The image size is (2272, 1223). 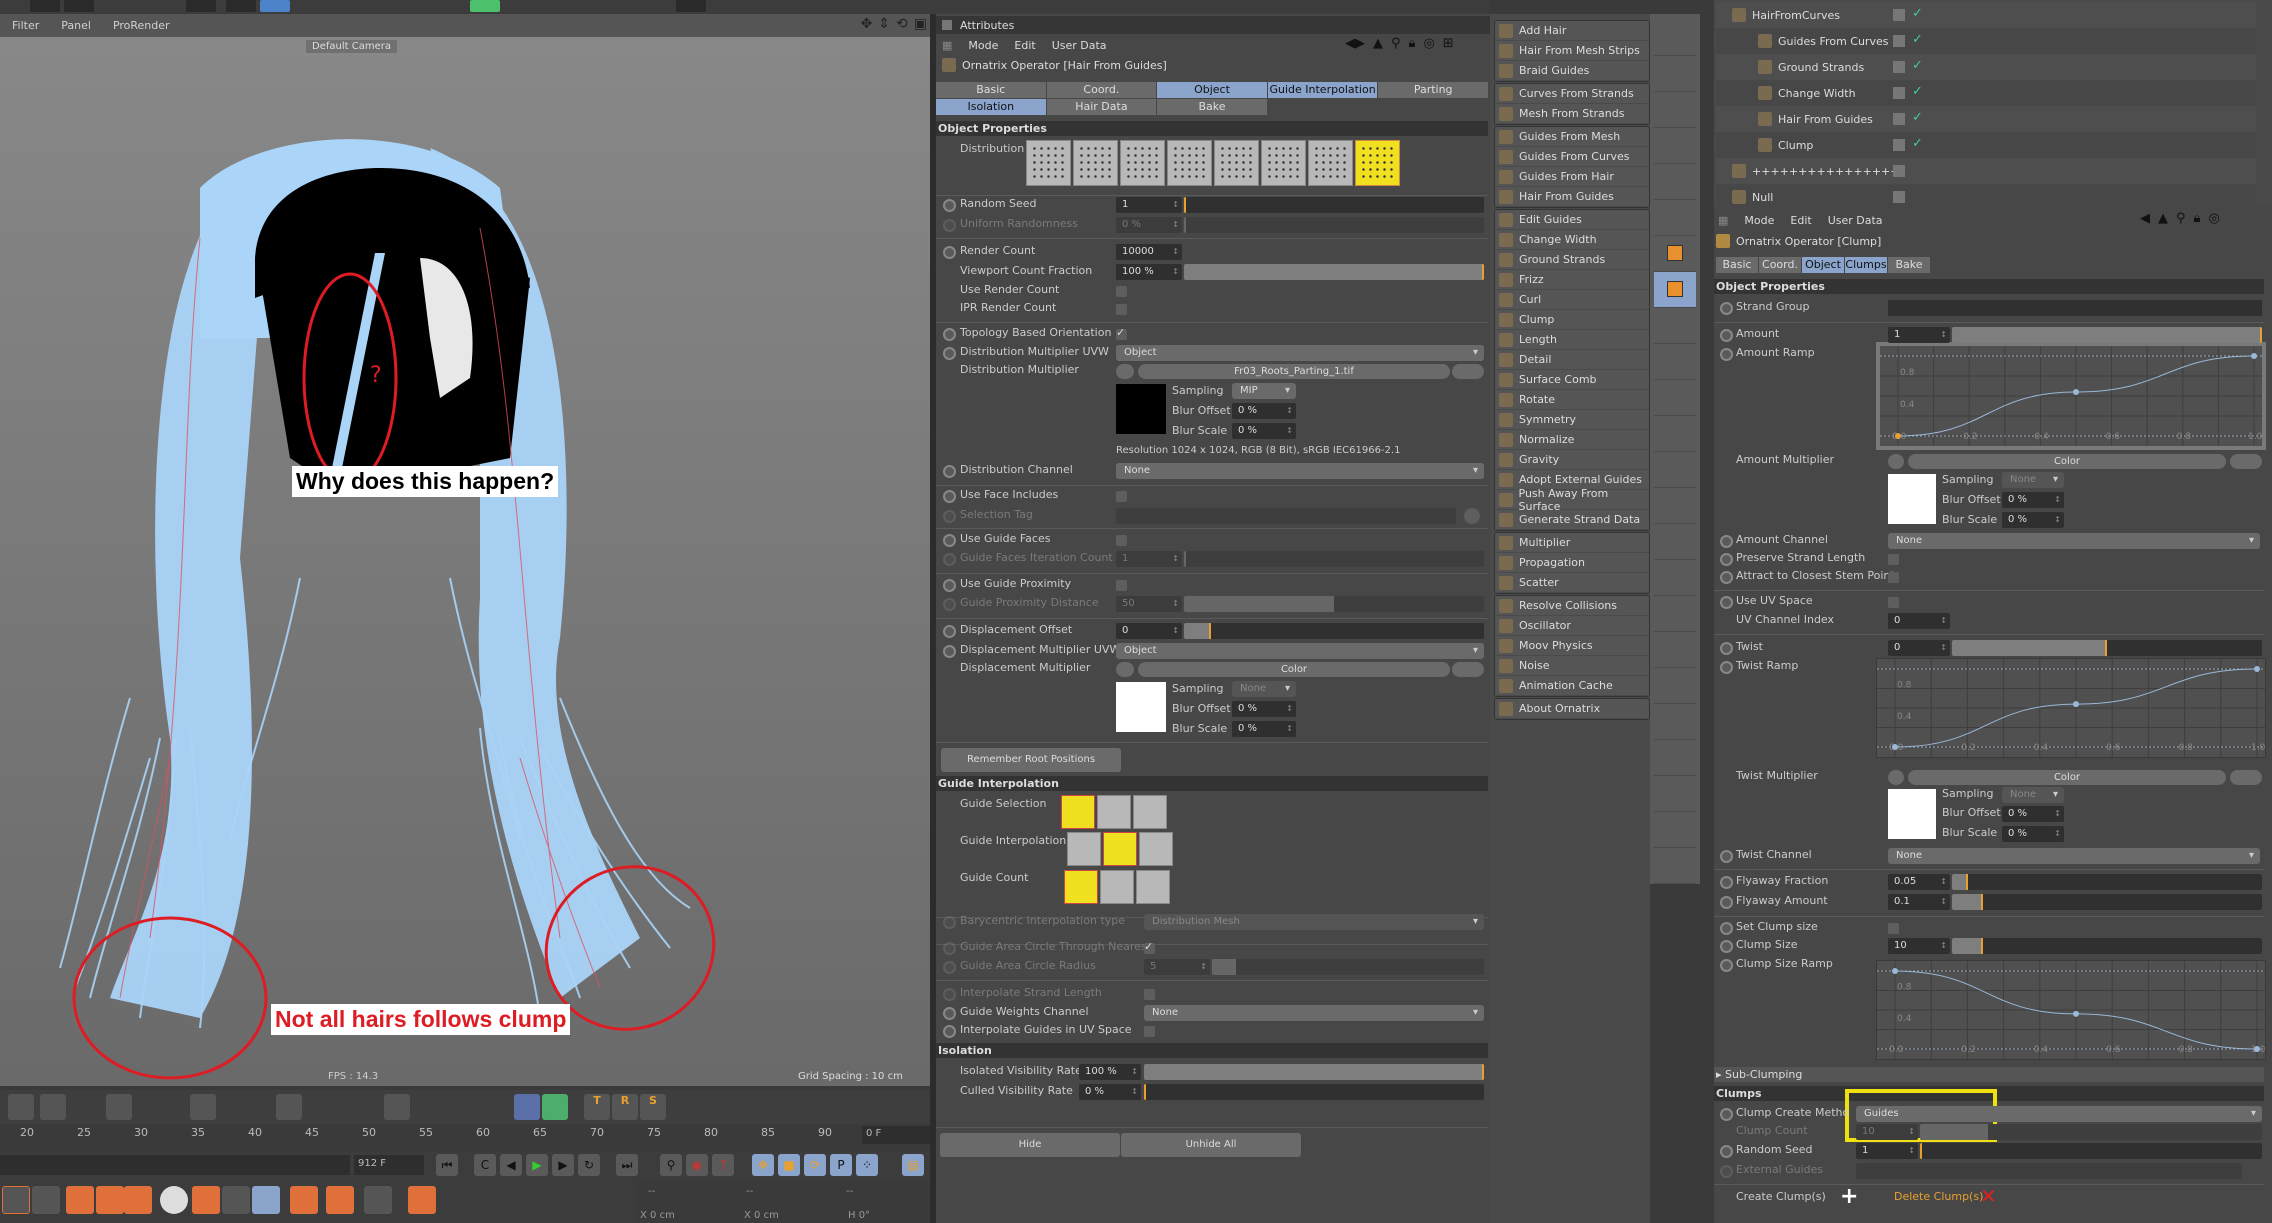 What do you see at coordinates (1572, 360) in the screenshot?
I see `menu-item: Detail` at bounding box center [1572, 360].